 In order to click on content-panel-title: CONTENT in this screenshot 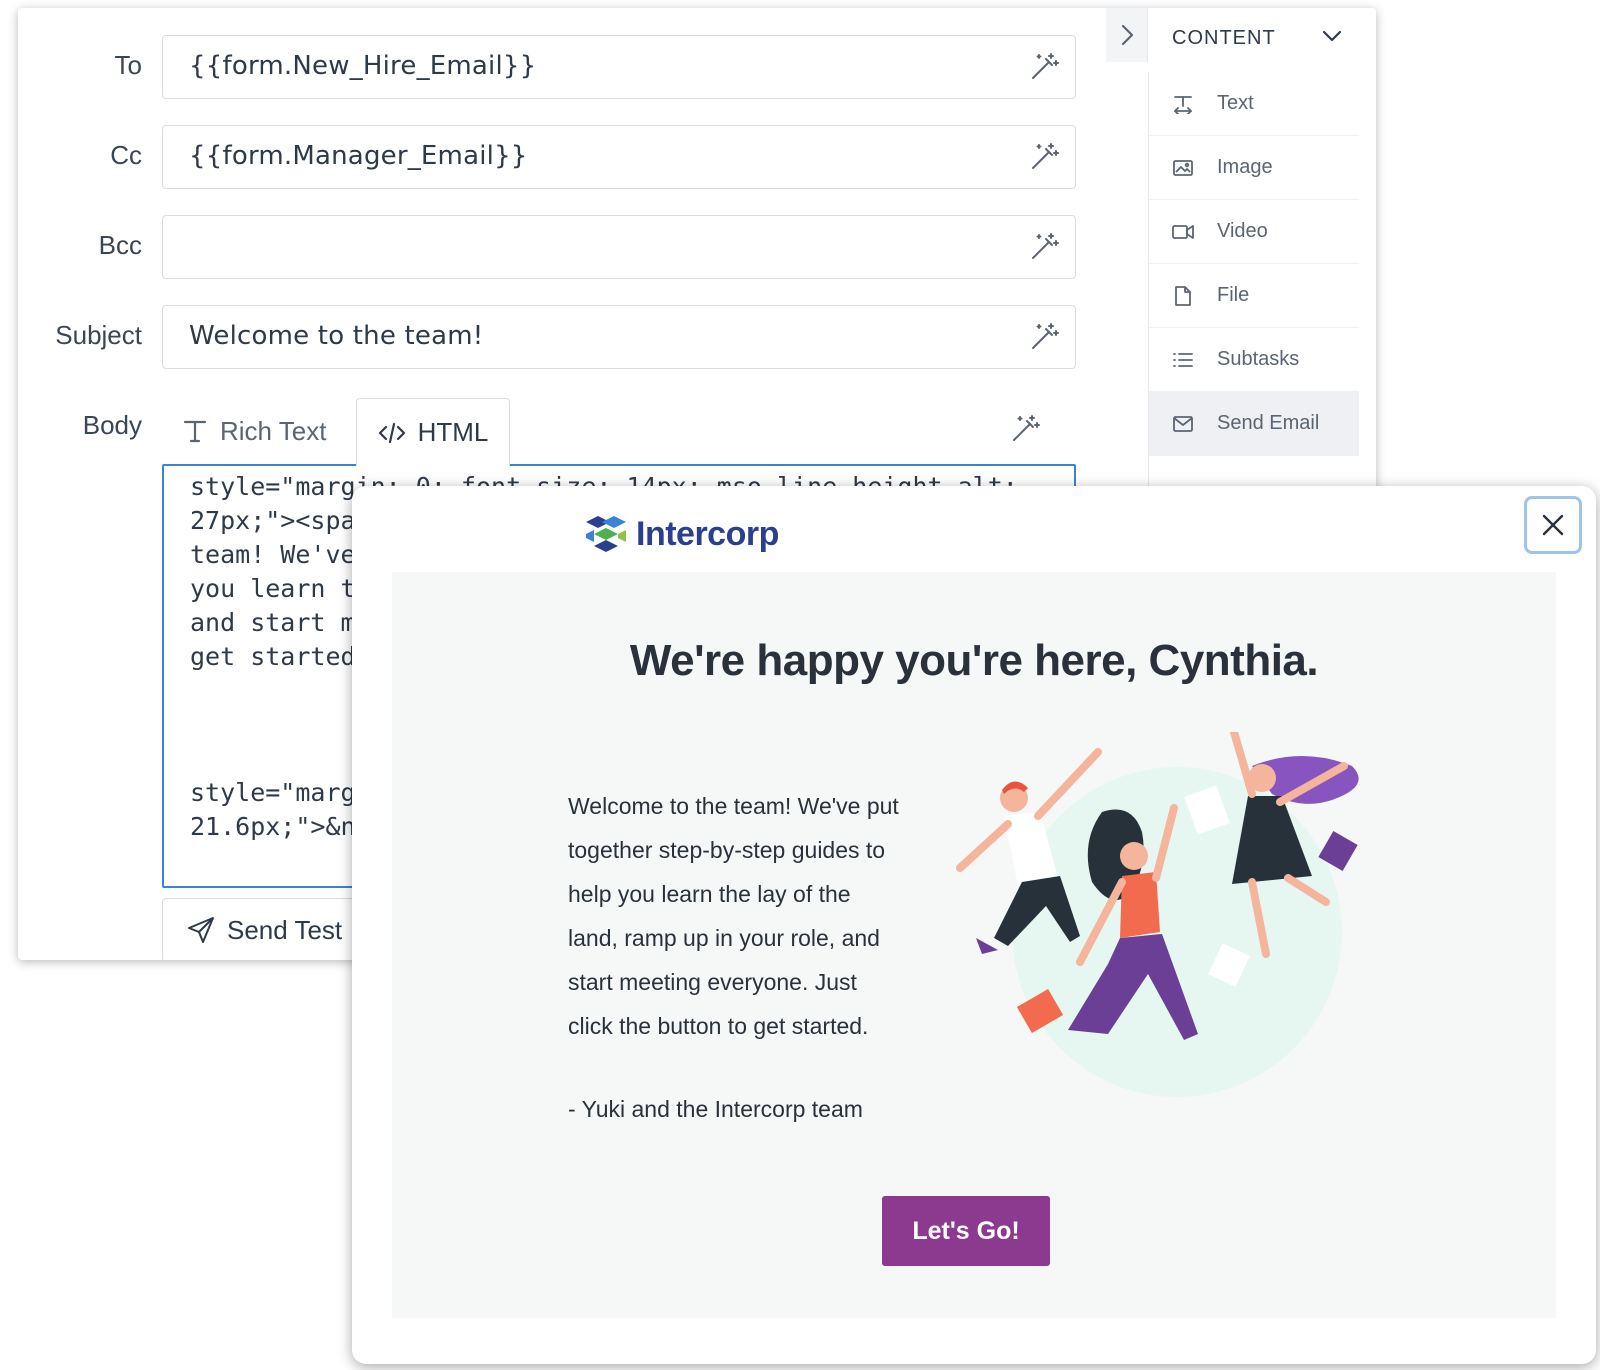, I will do `click(1224, 38)`.